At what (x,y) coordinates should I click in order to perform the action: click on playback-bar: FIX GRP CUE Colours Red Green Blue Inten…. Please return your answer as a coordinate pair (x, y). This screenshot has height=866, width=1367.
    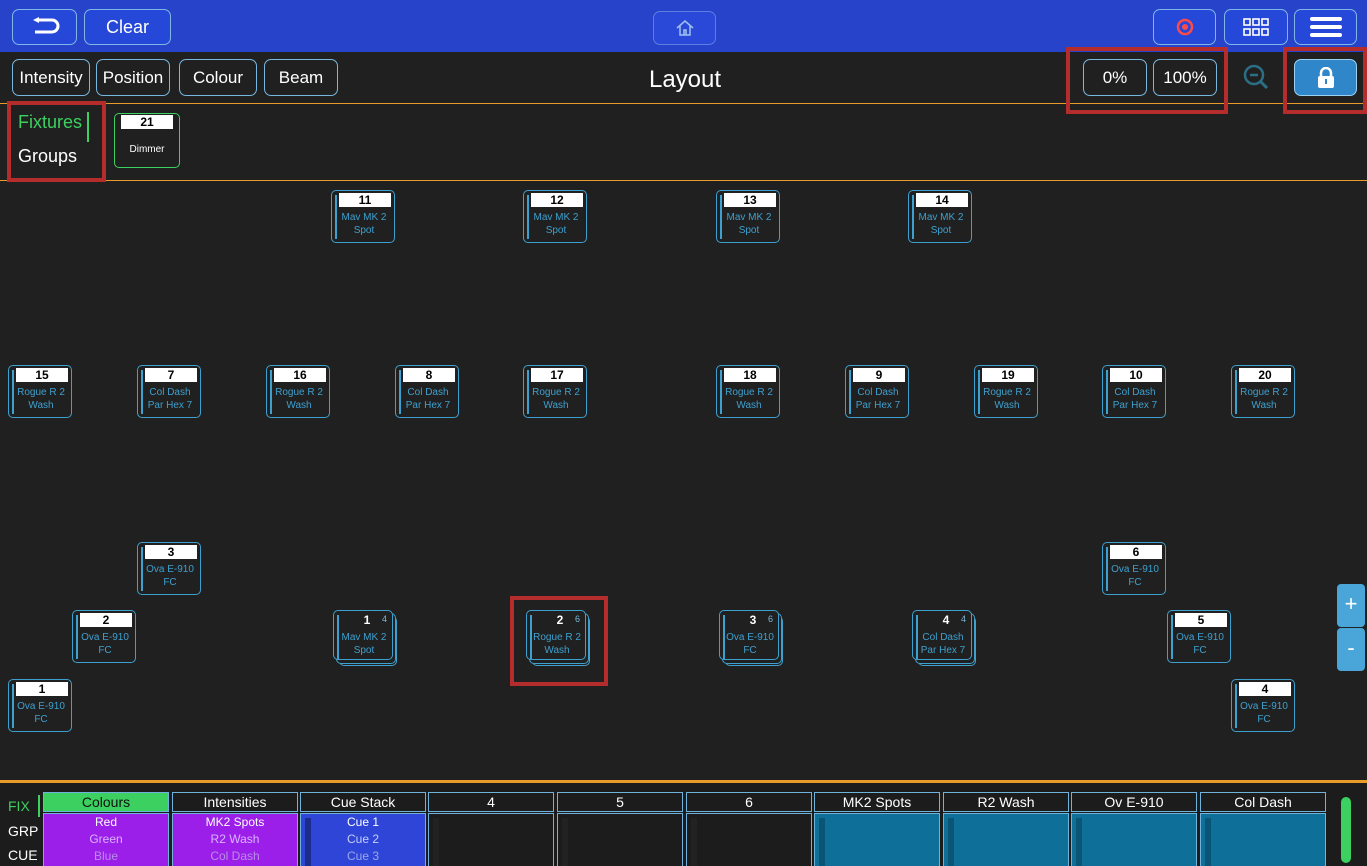
    Looking at the image, I should click on (683, 823).